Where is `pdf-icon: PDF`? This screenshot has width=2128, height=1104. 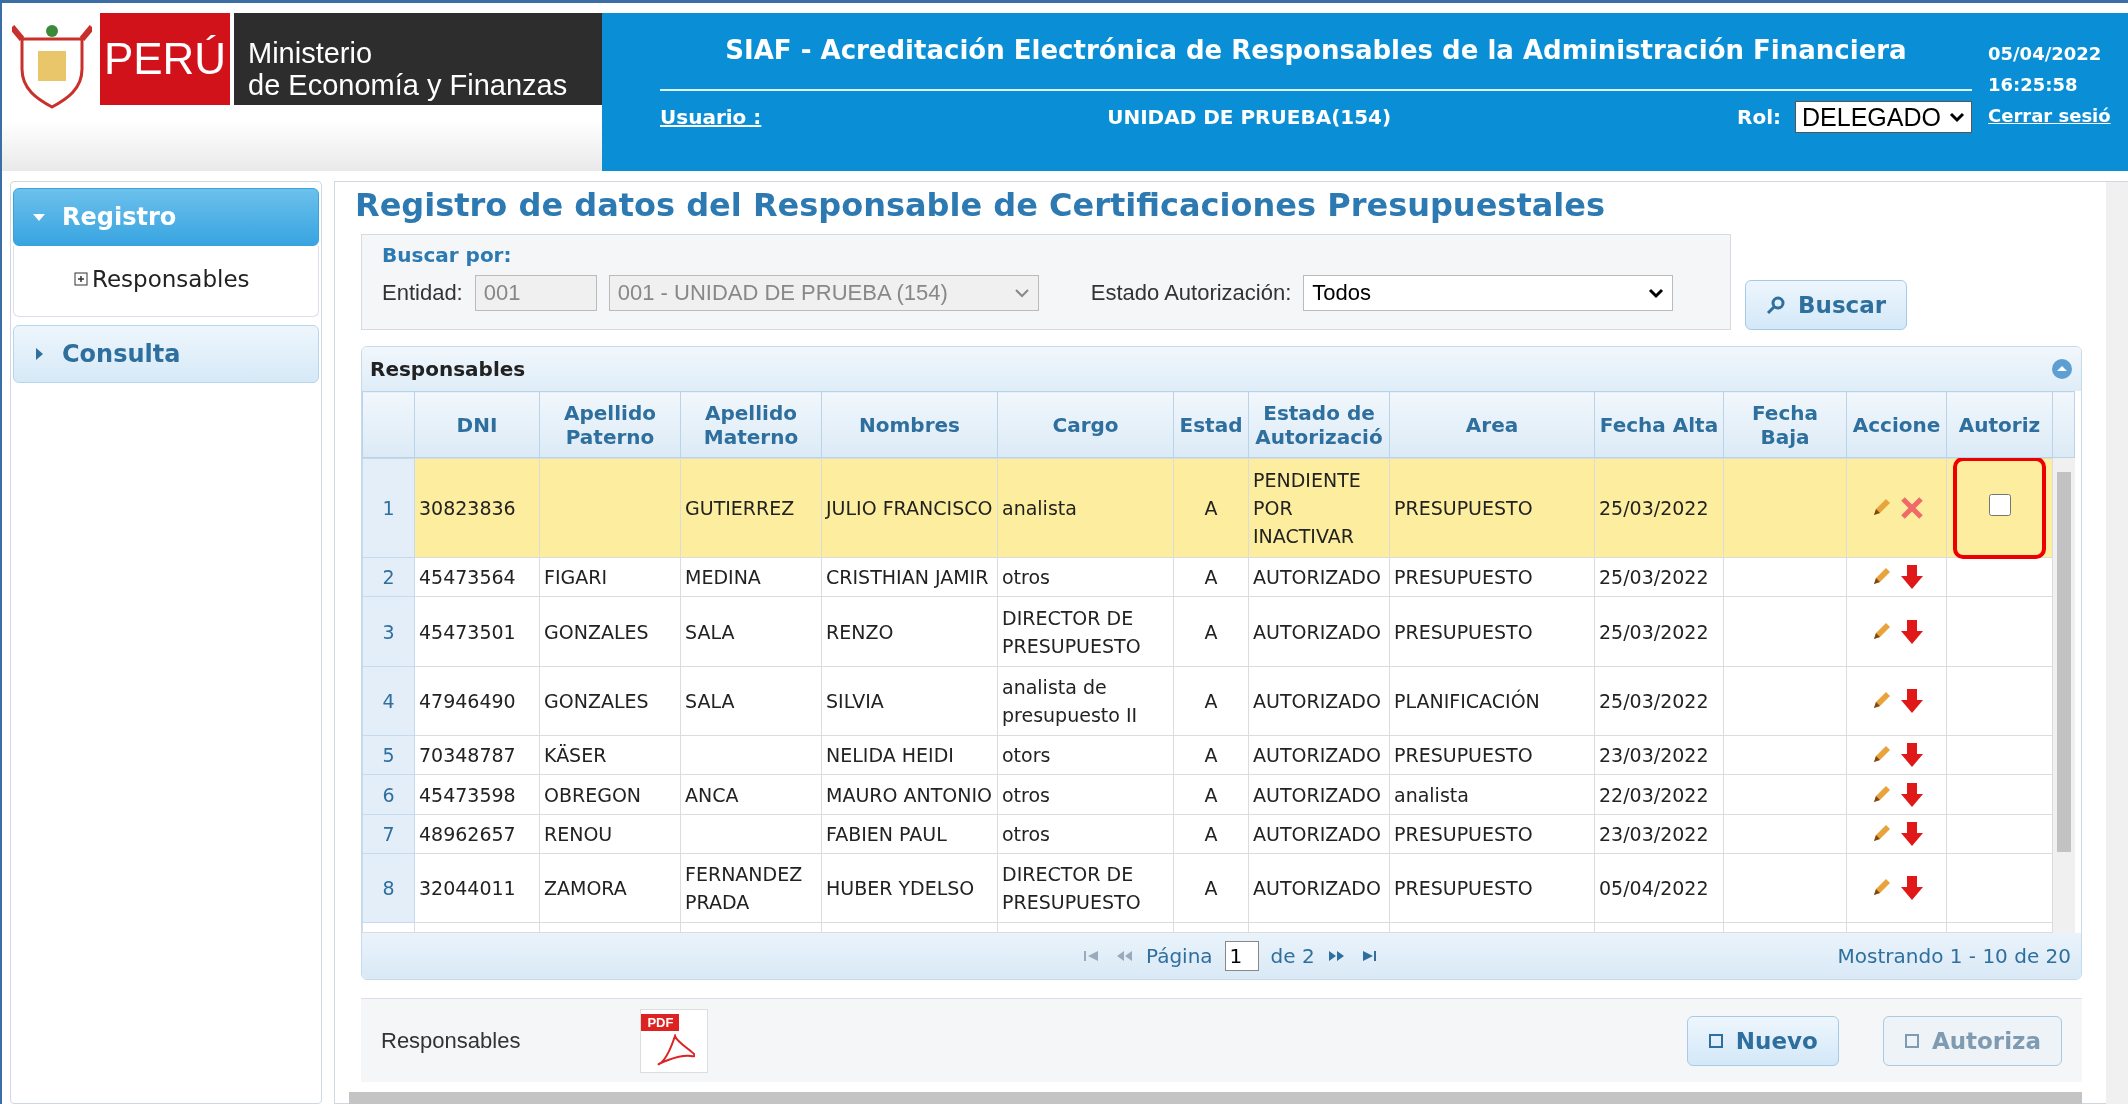 pdf-icon: PDF is located at coordinates (674, 1040).